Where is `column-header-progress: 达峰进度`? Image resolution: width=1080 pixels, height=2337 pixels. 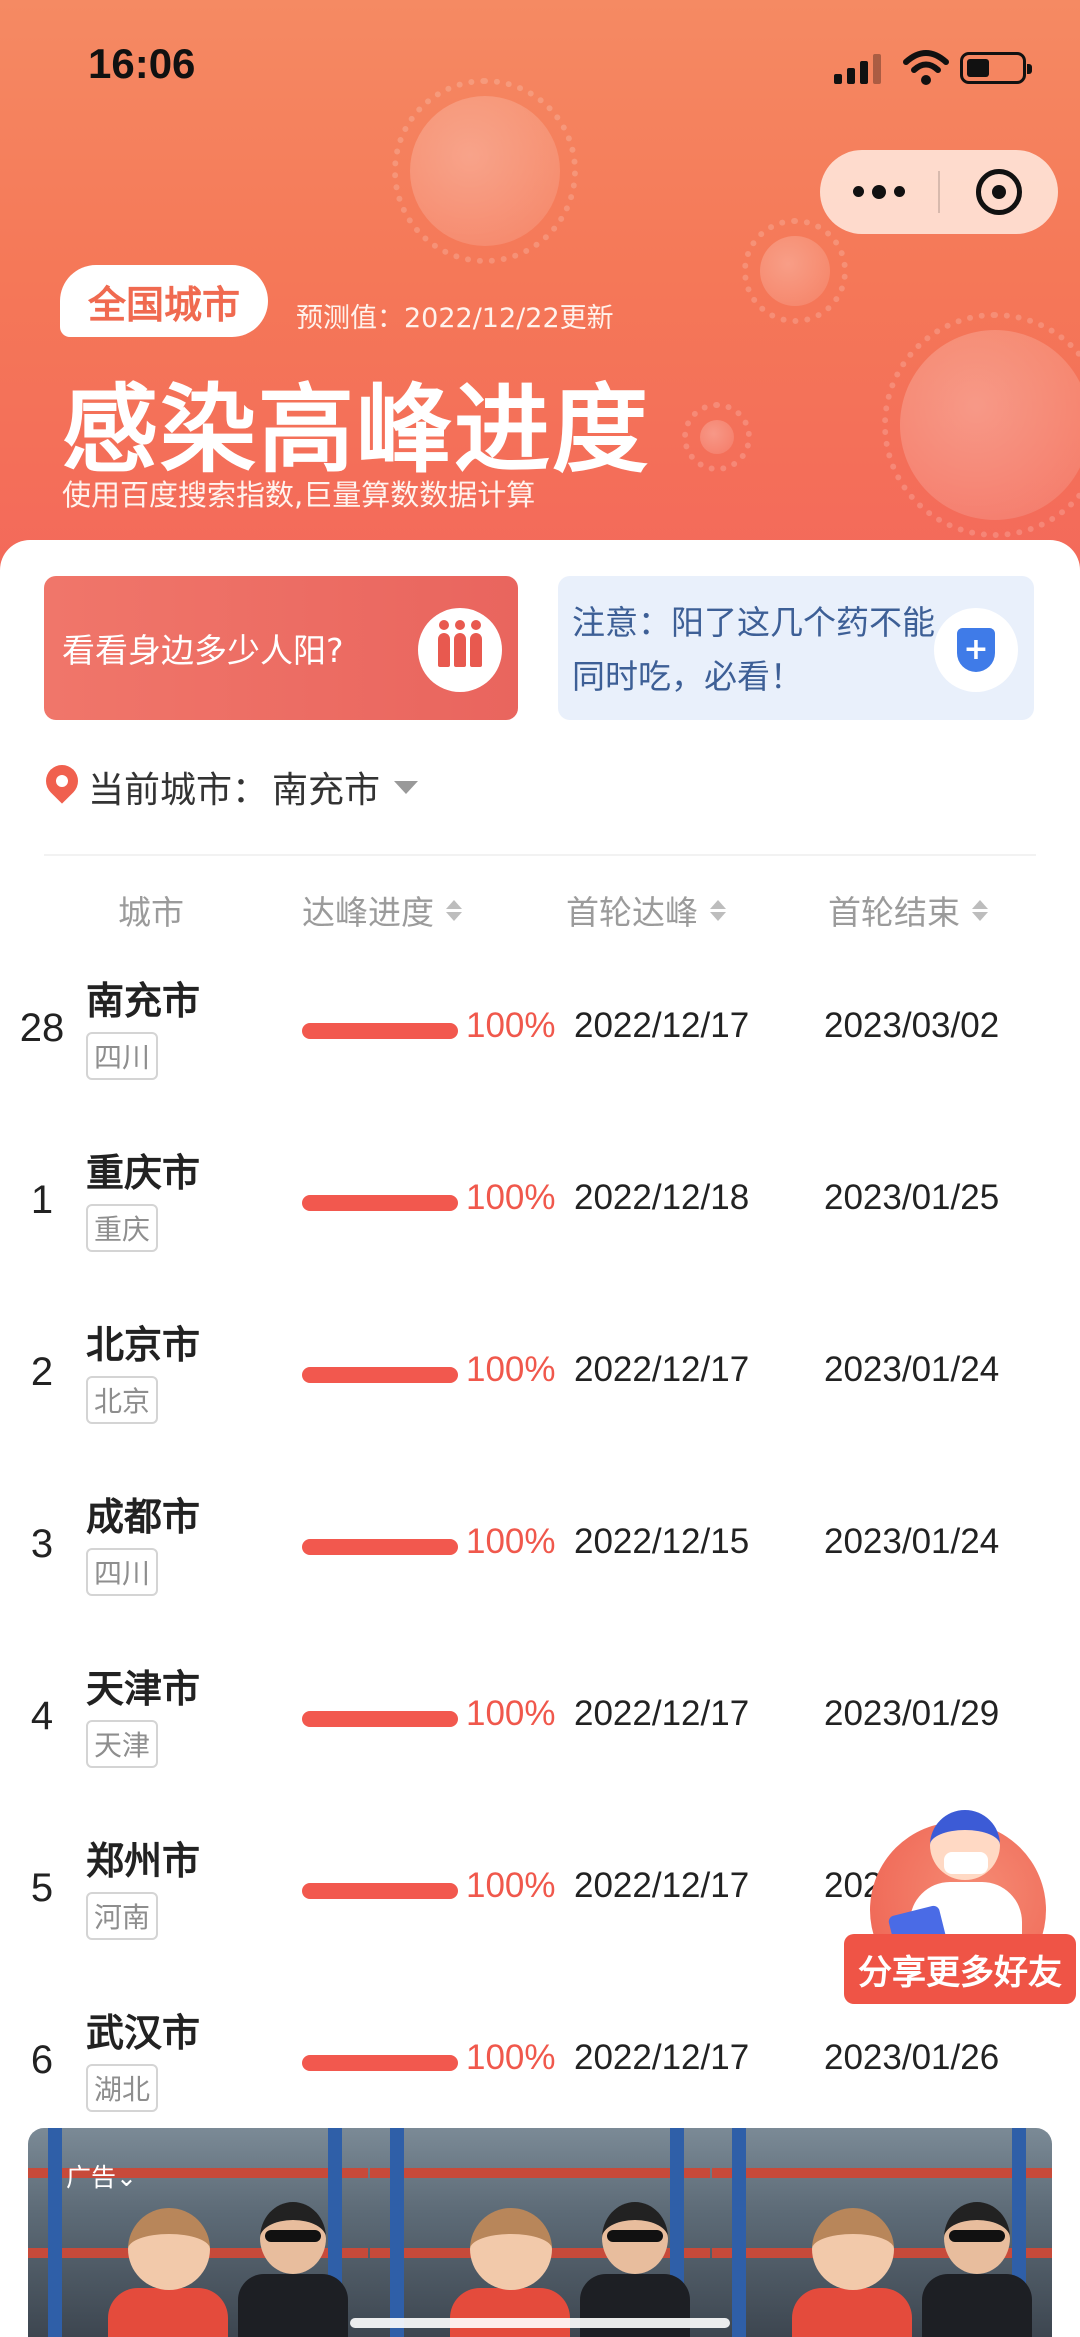
column-header-progress: 达峰进度 is located at coordinates (382, 910).